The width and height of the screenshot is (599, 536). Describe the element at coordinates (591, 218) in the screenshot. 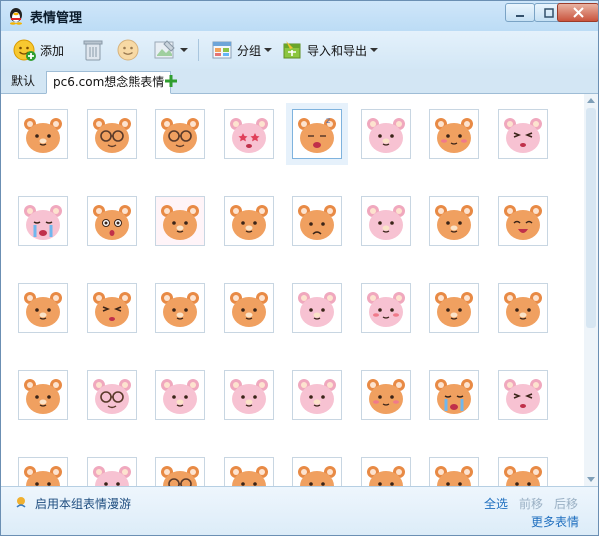

I see `scroll-thumb` at that location.